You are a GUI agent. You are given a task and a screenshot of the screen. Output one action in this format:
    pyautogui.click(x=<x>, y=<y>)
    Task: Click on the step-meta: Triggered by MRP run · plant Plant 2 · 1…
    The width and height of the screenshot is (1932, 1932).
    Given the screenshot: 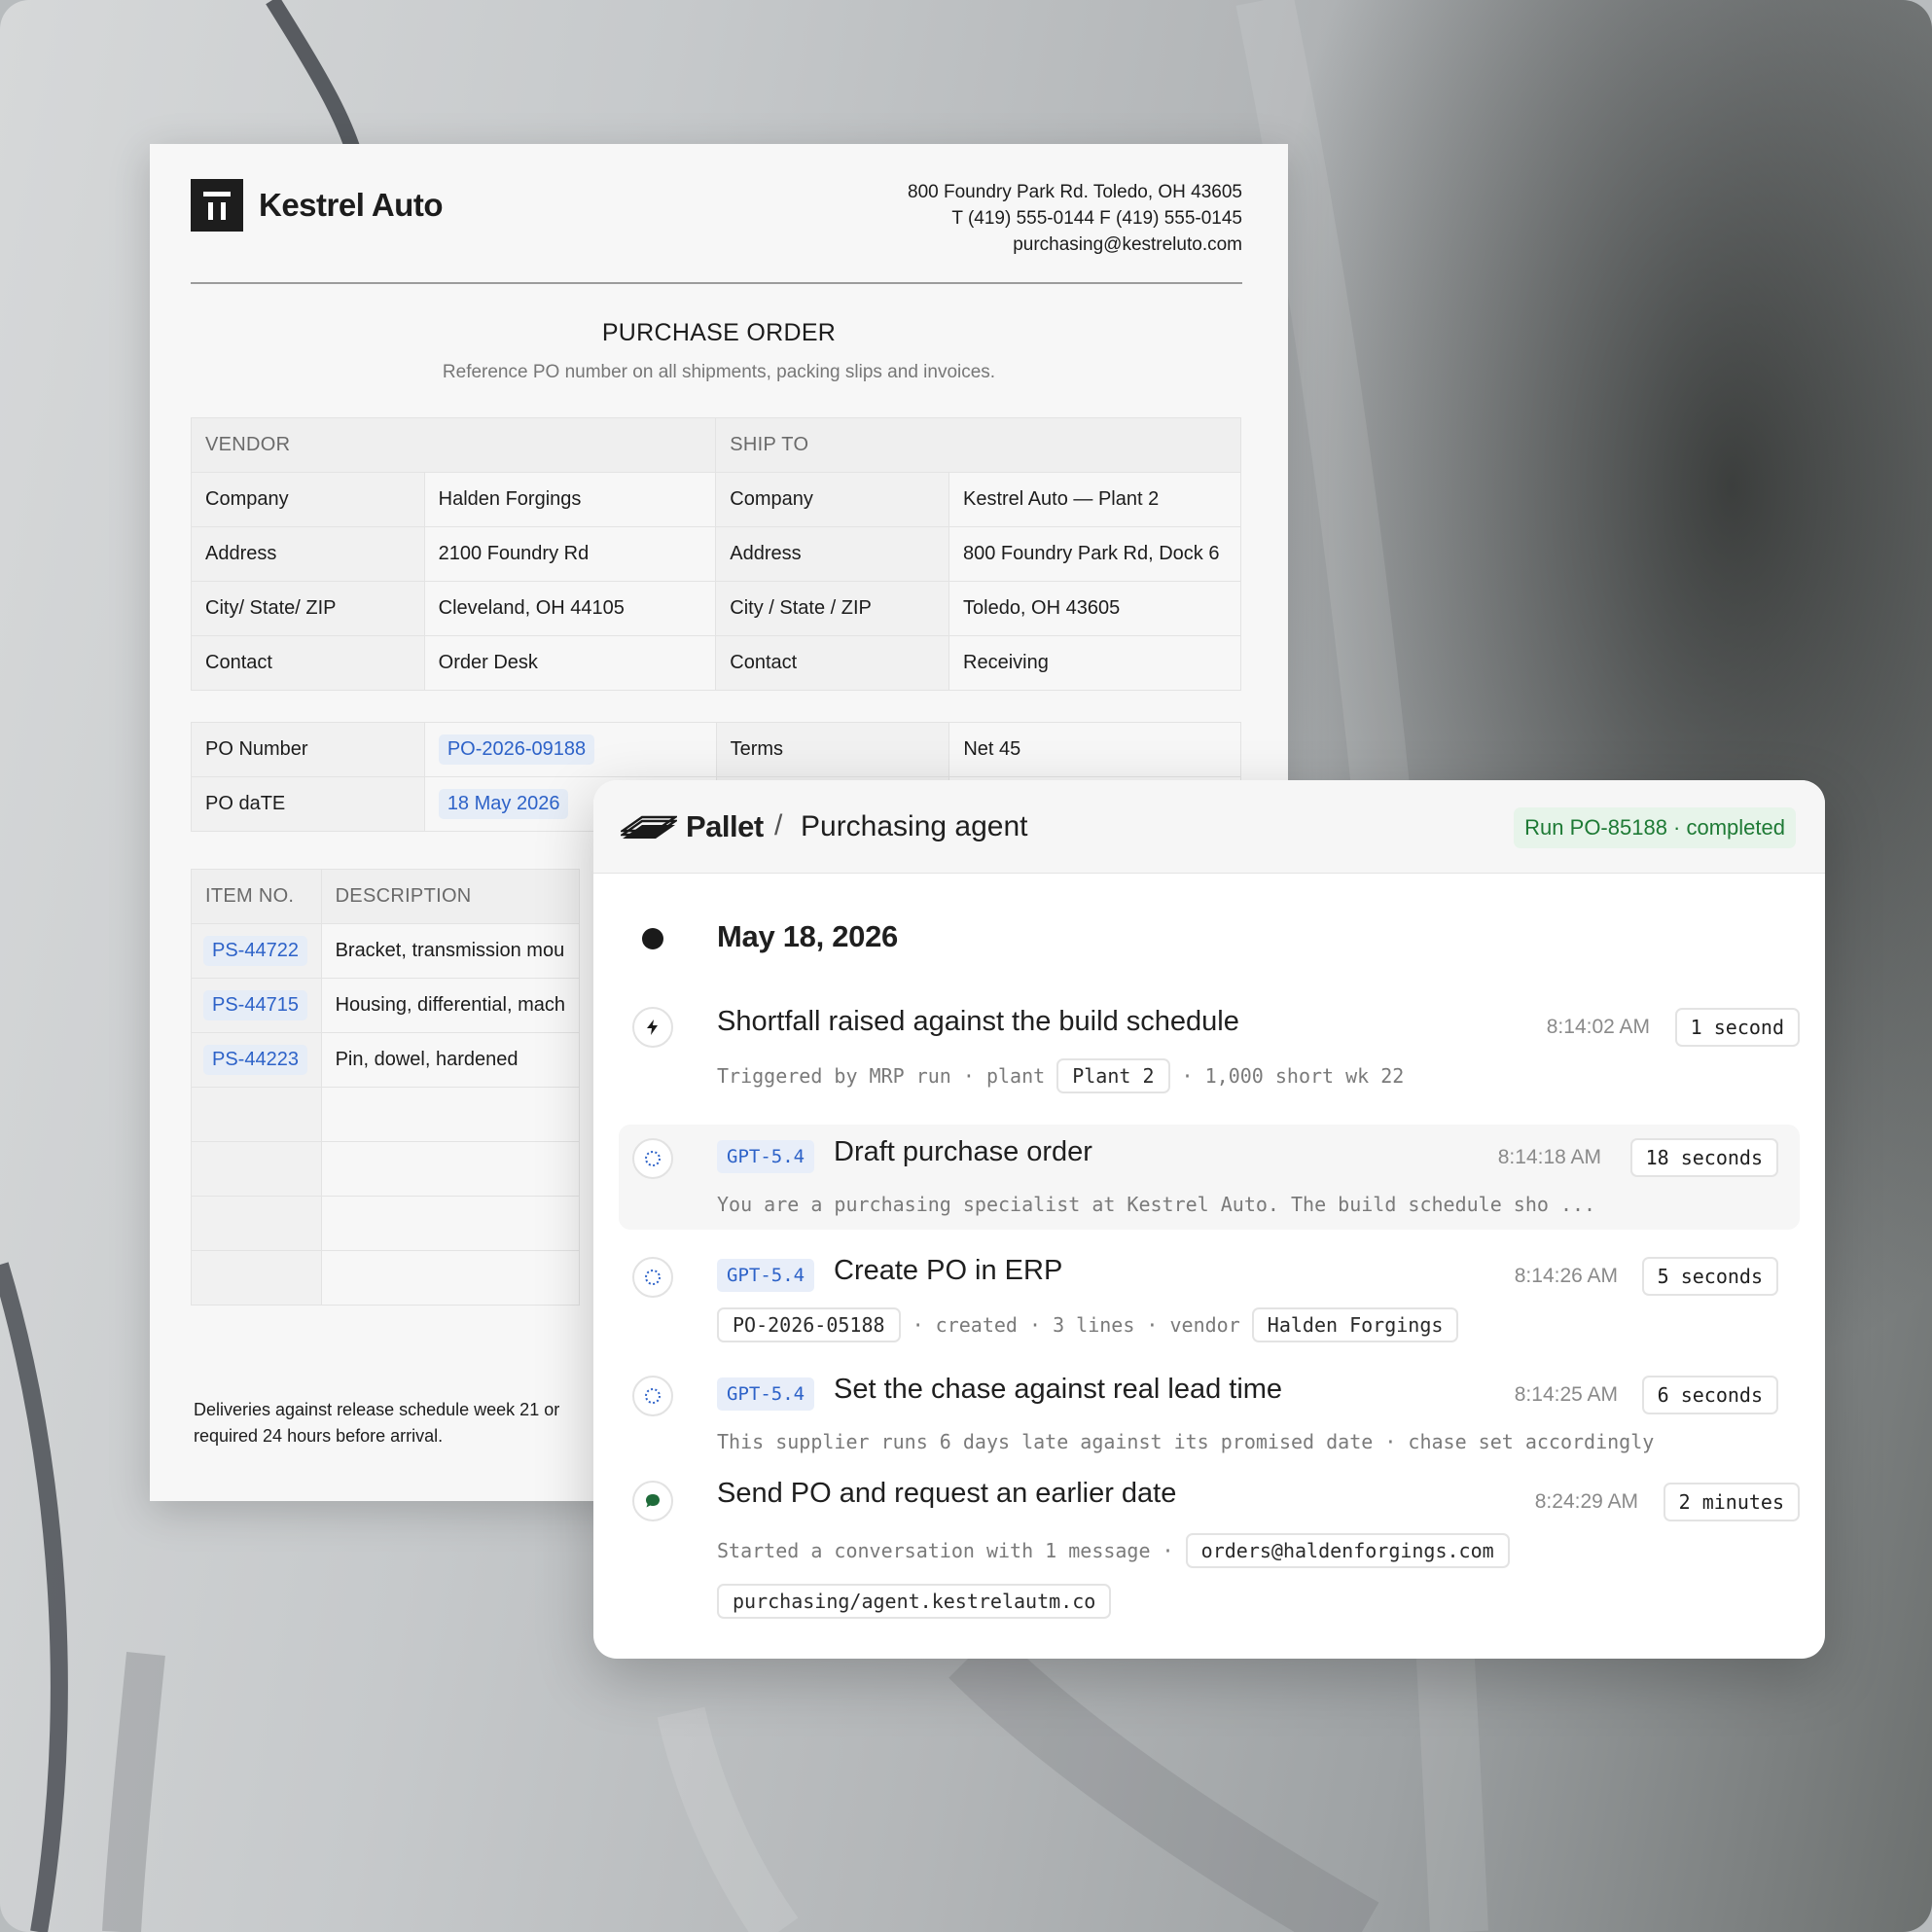 What is the action you would take?
    pyautogui.click(x=1060, y=1075)
    